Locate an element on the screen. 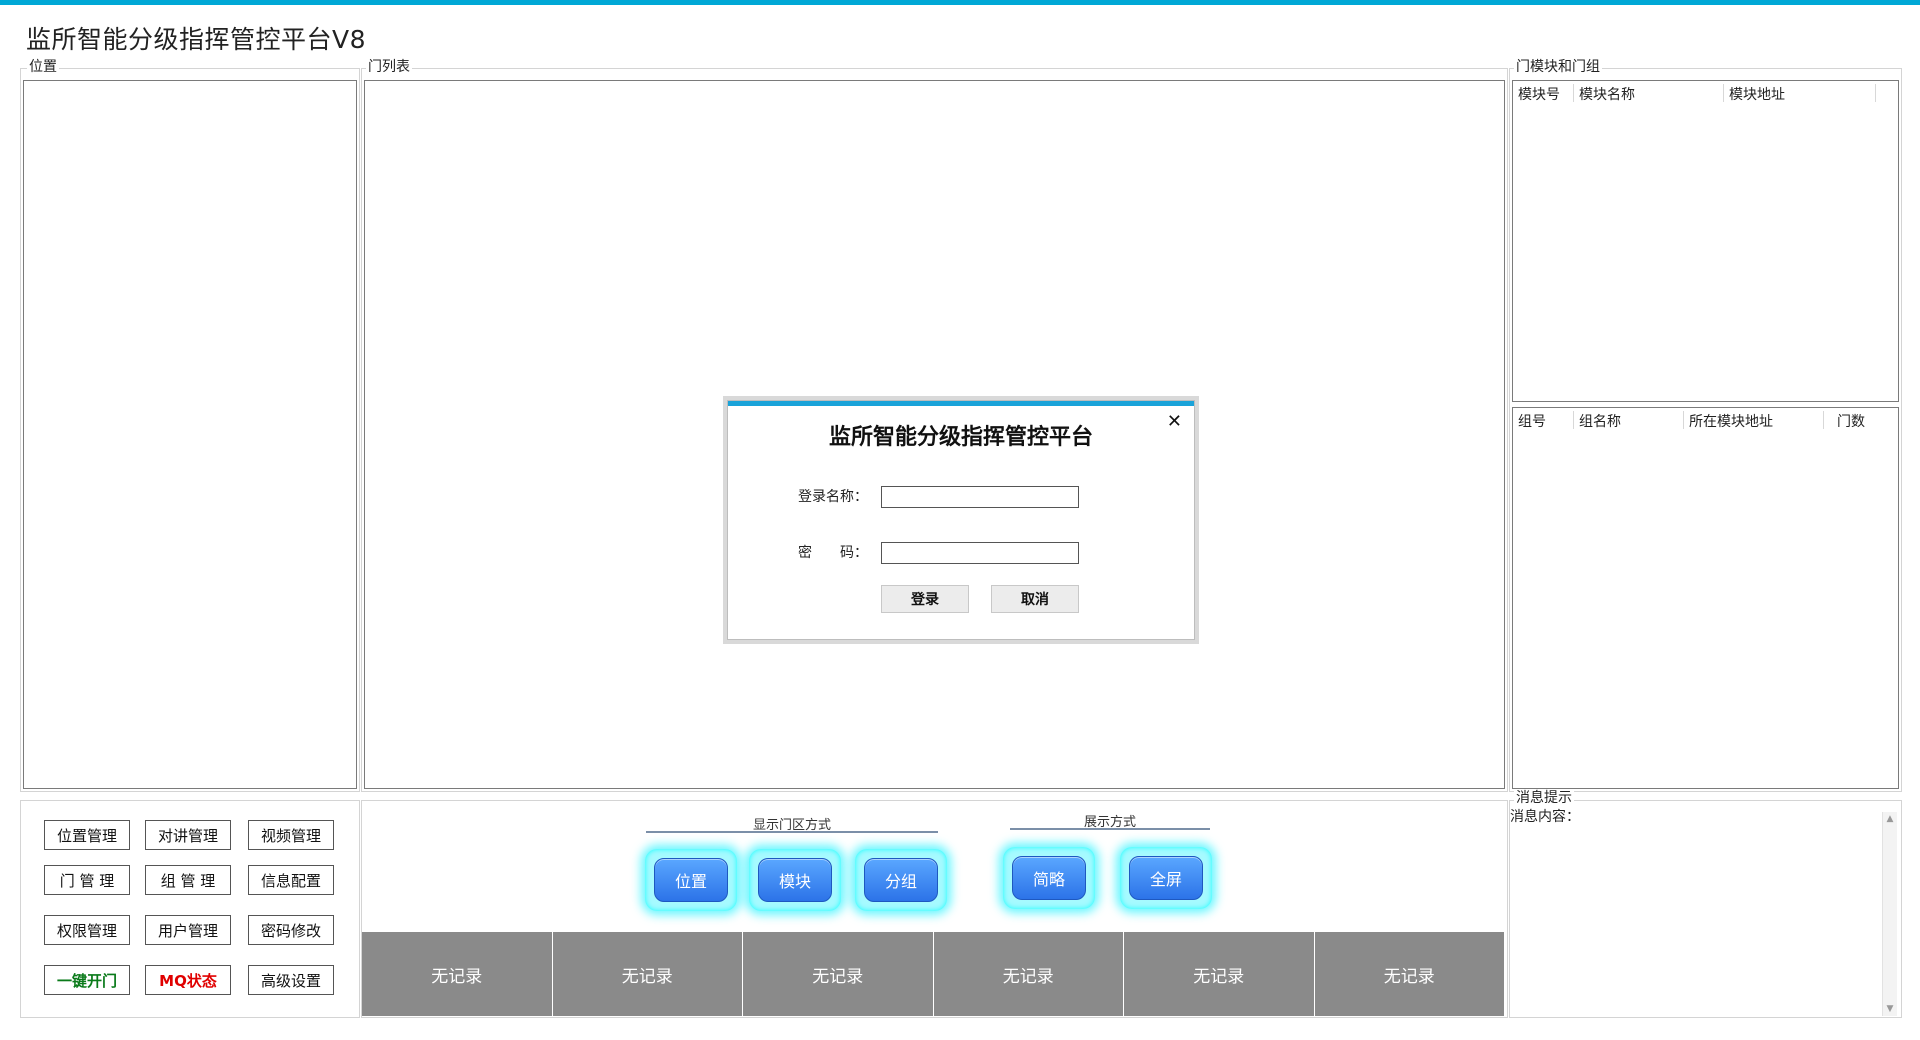  message-panel-outline is located at coordinates (1705, 909).